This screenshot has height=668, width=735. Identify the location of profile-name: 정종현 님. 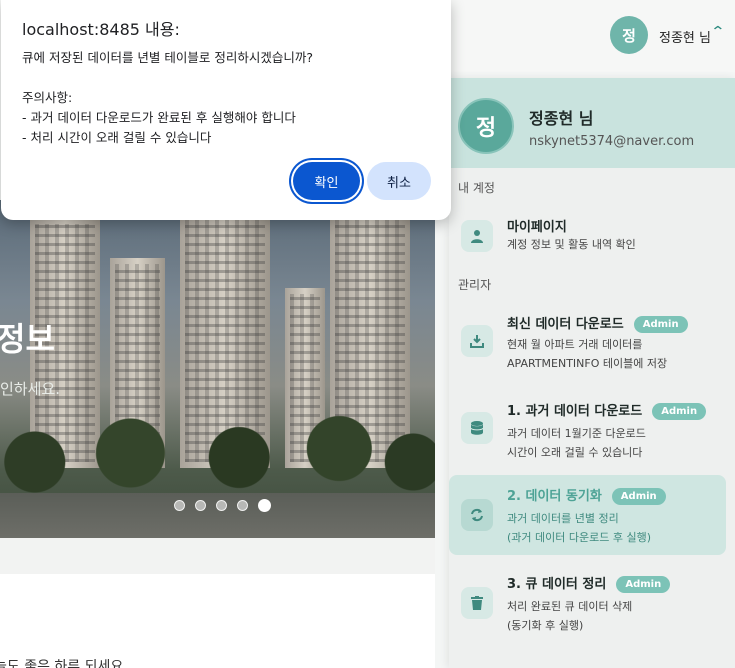
(561, 118).